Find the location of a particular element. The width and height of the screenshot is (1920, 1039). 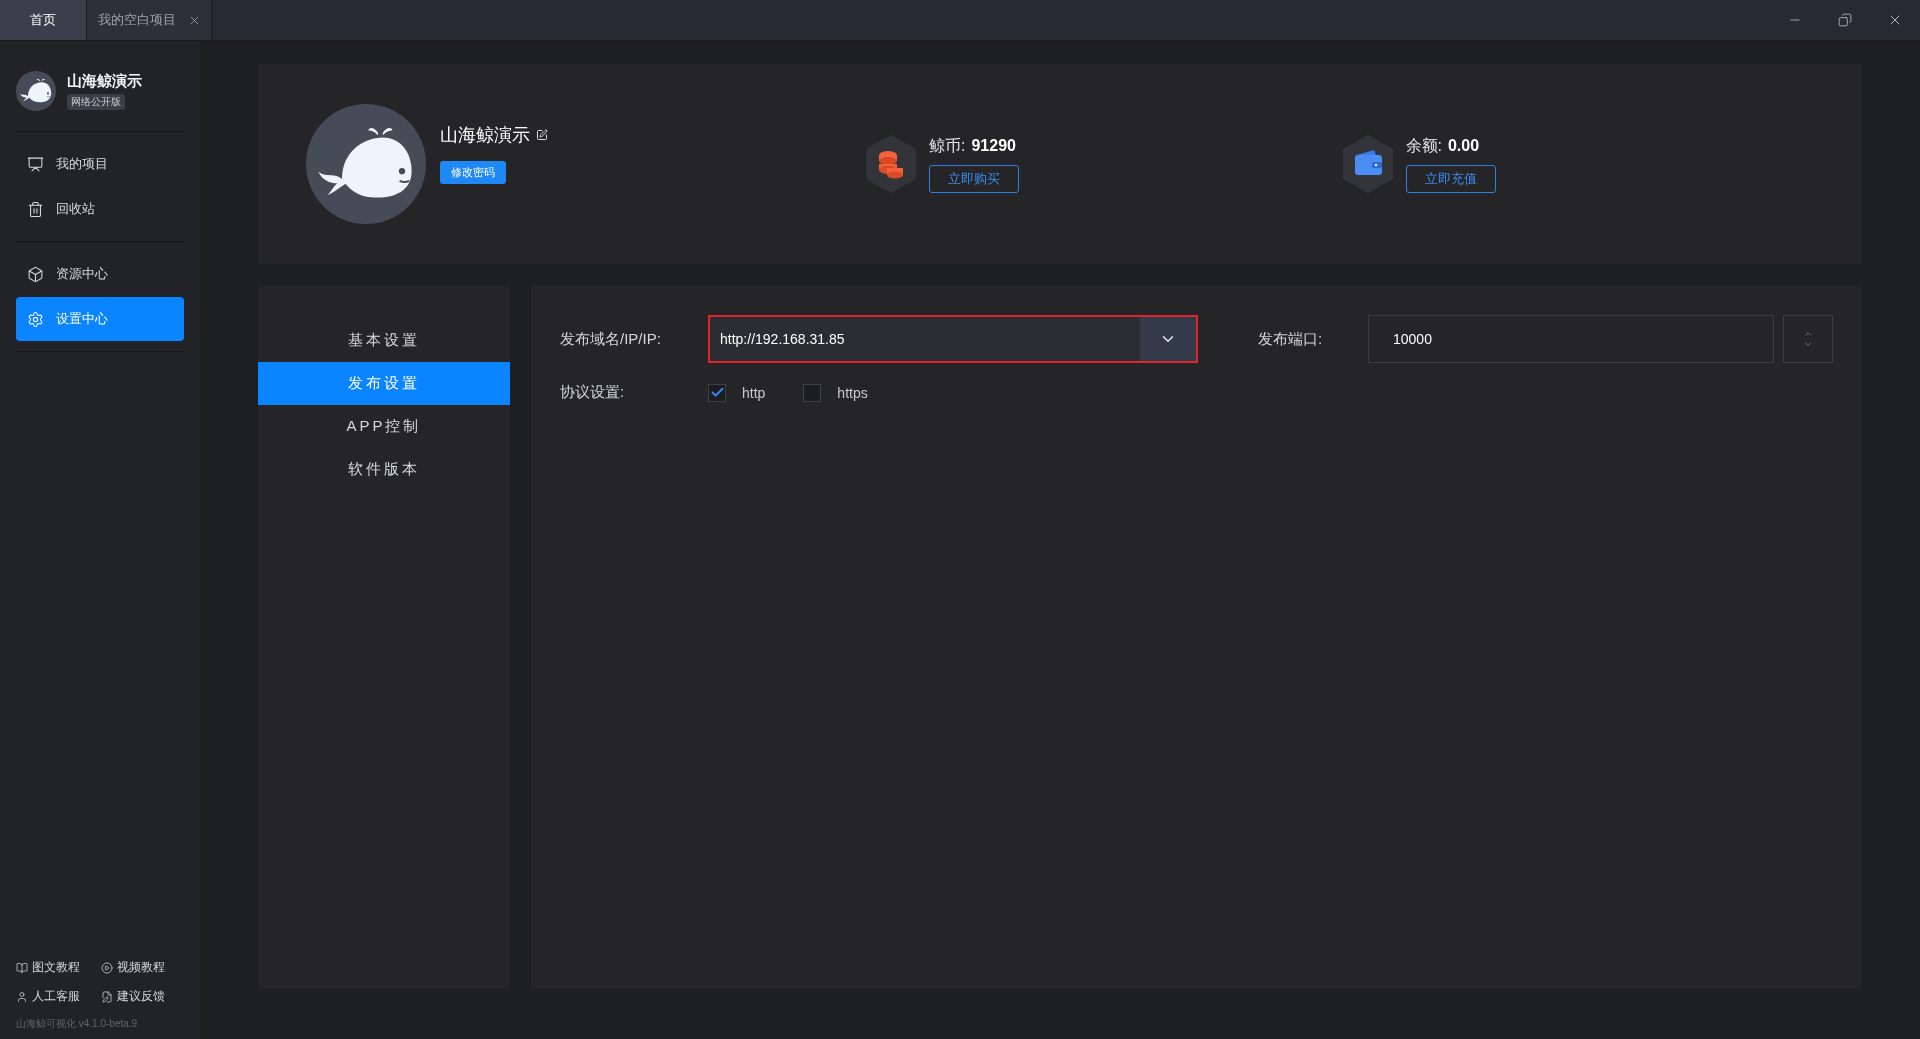

play-icon is located at coordinates (107, 967).